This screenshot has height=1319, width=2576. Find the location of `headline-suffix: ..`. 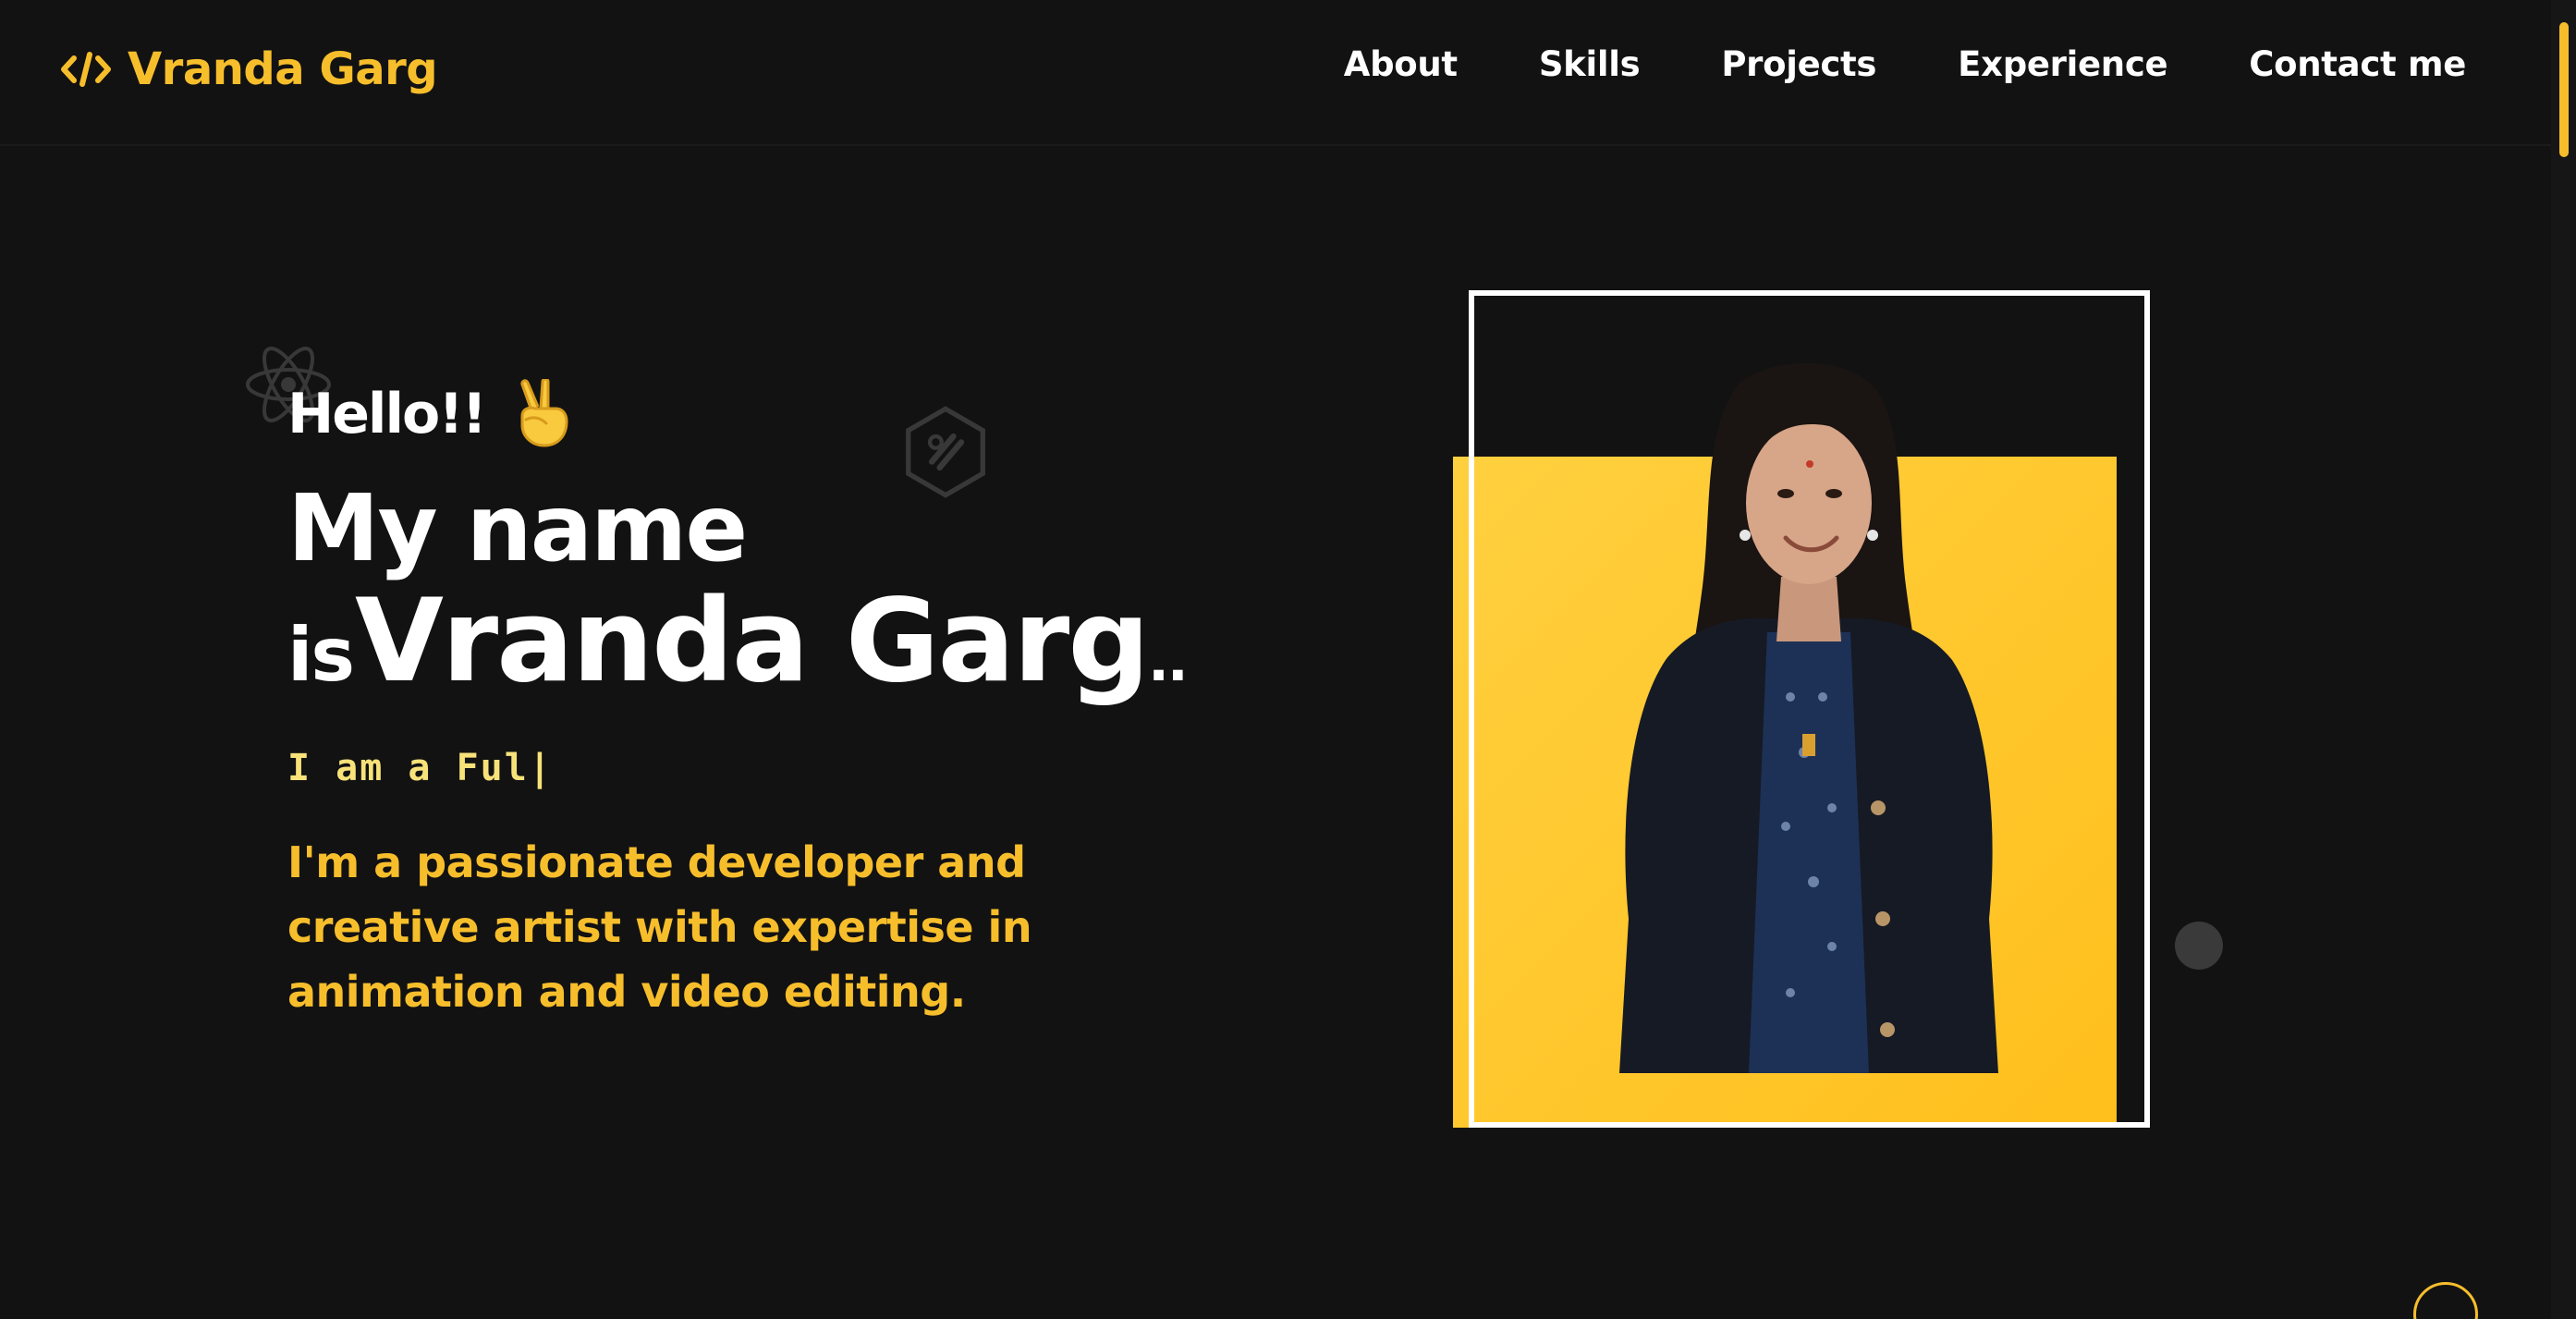

headline-suffix: .. is located at coordinates (1168, 661).